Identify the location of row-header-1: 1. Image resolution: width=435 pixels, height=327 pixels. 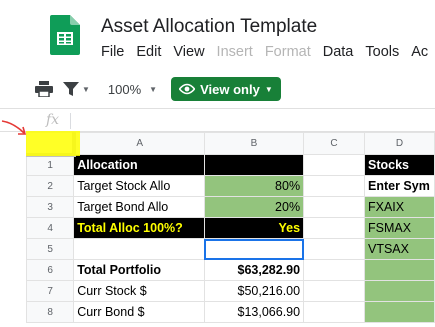
(50, 165).